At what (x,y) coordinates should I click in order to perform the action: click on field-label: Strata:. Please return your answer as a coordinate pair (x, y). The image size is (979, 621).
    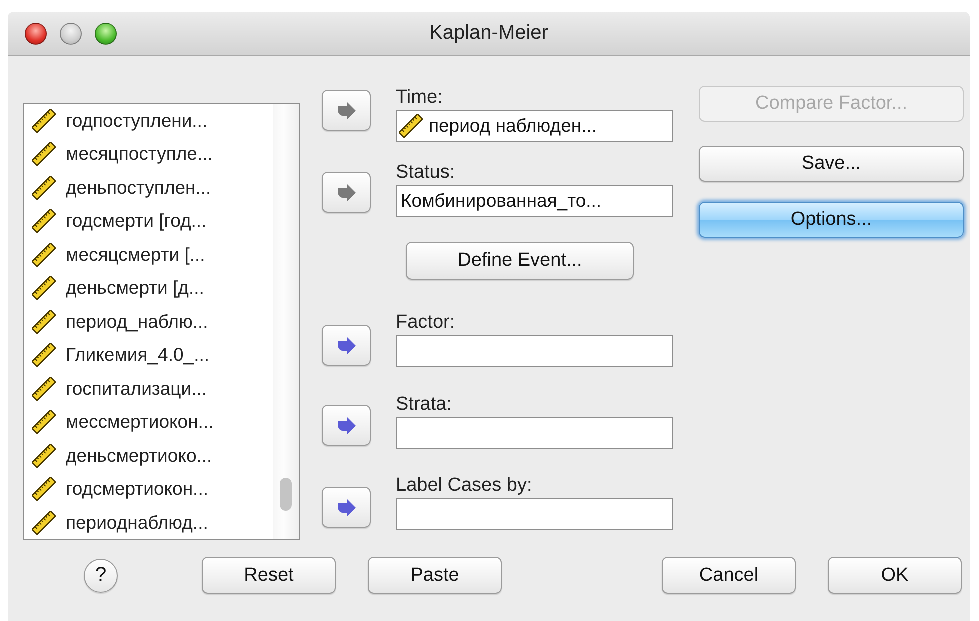
    Looking at the image, I should click on (424, 405).